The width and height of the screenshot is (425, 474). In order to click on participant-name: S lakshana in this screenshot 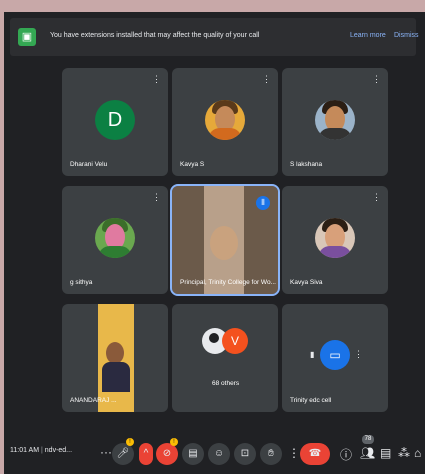, I will do `click(306, 164)`.